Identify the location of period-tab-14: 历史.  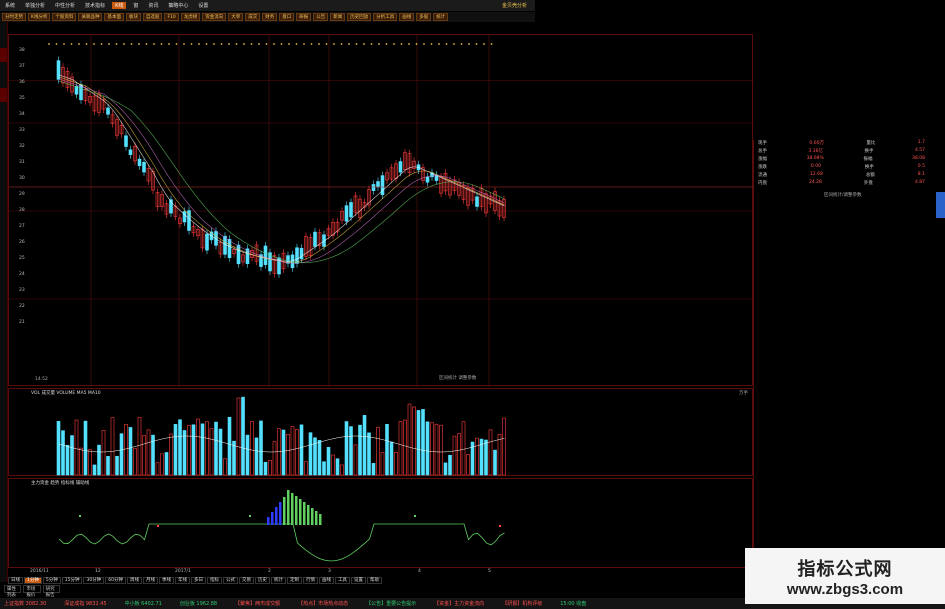
(262, 580).